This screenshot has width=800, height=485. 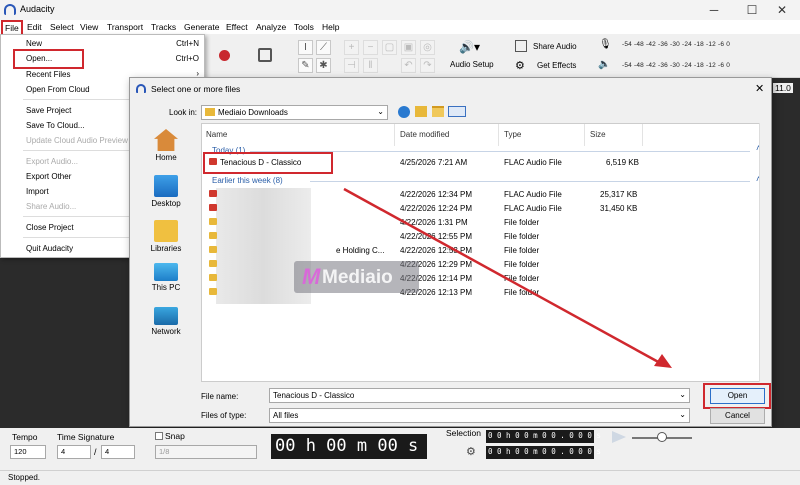 What do you see at coordinates (166, 277) in the screenshot?
I see `place-this-pc: This PC` at bounding box center [166, 277].